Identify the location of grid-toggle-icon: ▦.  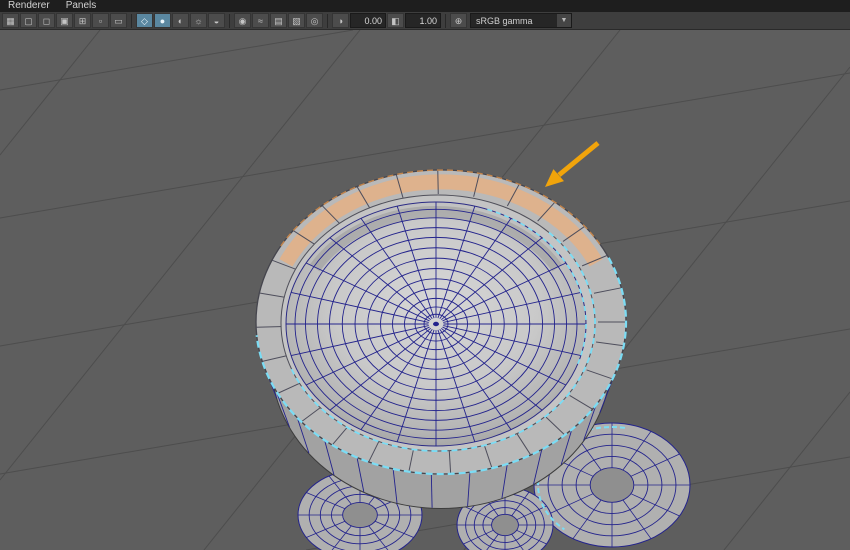
(10, 20).